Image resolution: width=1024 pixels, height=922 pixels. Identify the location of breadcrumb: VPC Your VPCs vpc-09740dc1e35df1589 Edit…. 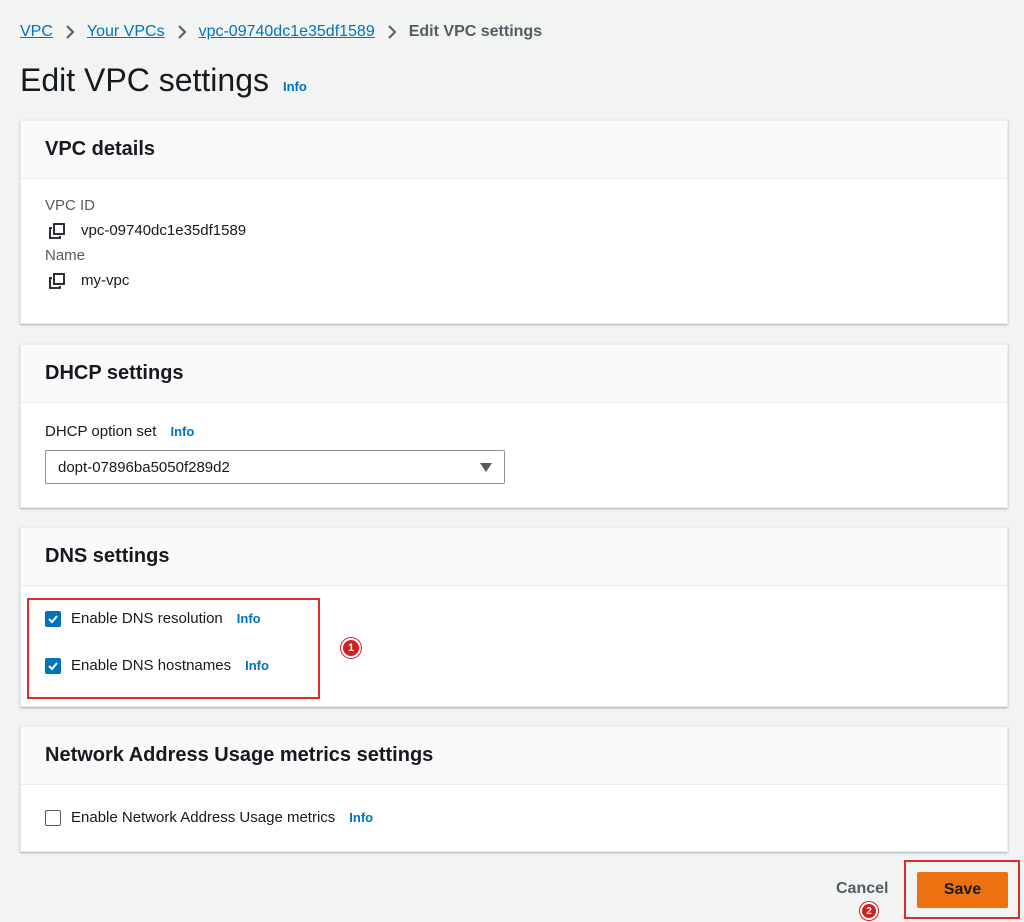
(281, 32).